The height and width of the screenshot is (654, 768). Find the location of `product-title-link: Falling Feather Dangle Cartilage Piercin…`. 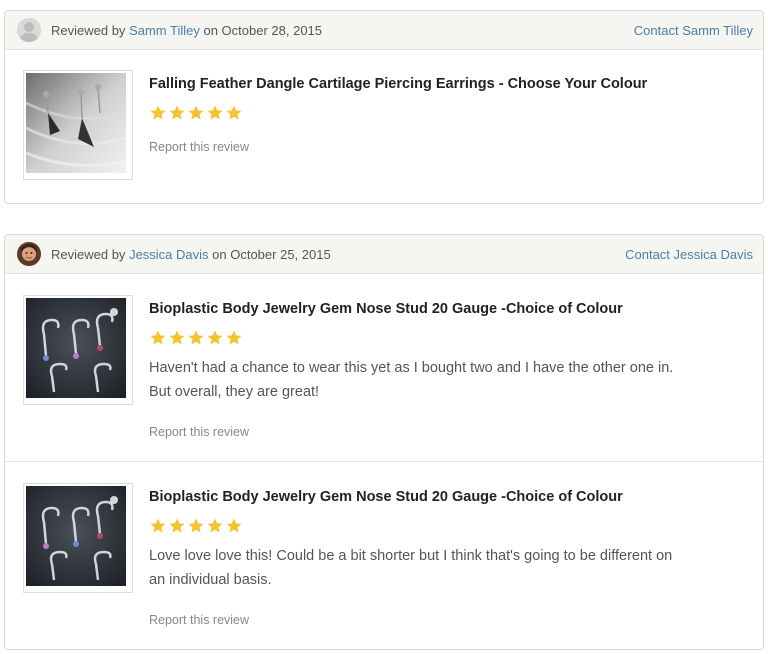

product-title-link: Falling Feather Dangle Cartilage Piercin… is located at coordinates (398, 84).